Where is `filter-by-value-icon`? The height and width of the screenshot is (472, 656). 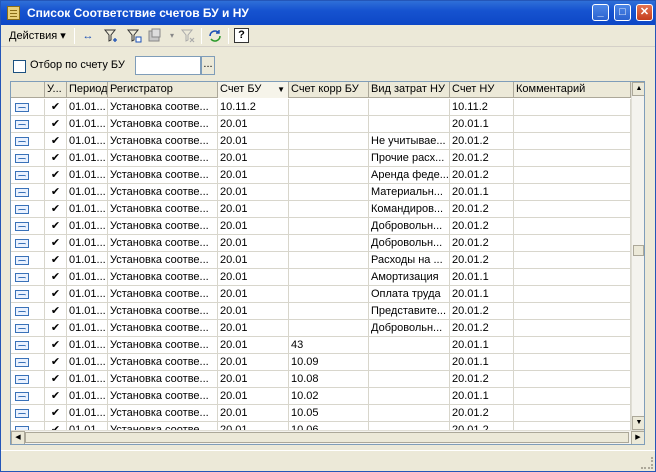
filter-by-value-icon is located at coordinates (134, 36).